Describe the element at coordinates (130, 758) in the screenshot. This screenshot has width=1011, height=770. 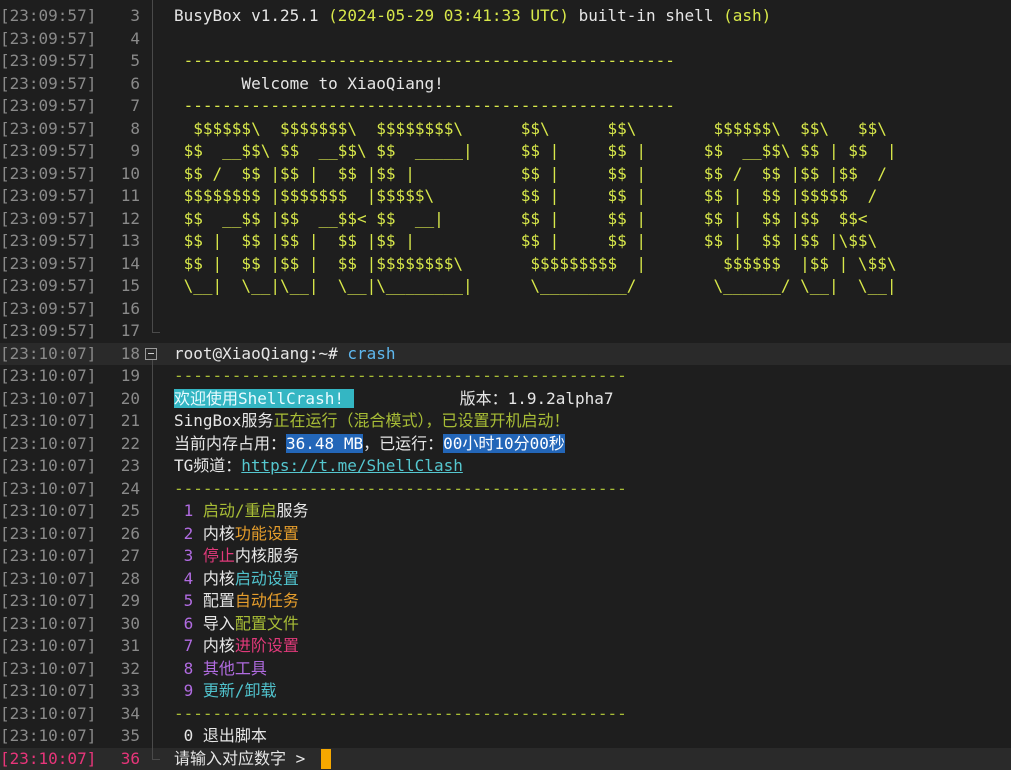
I see `line-number: 36` at that location.